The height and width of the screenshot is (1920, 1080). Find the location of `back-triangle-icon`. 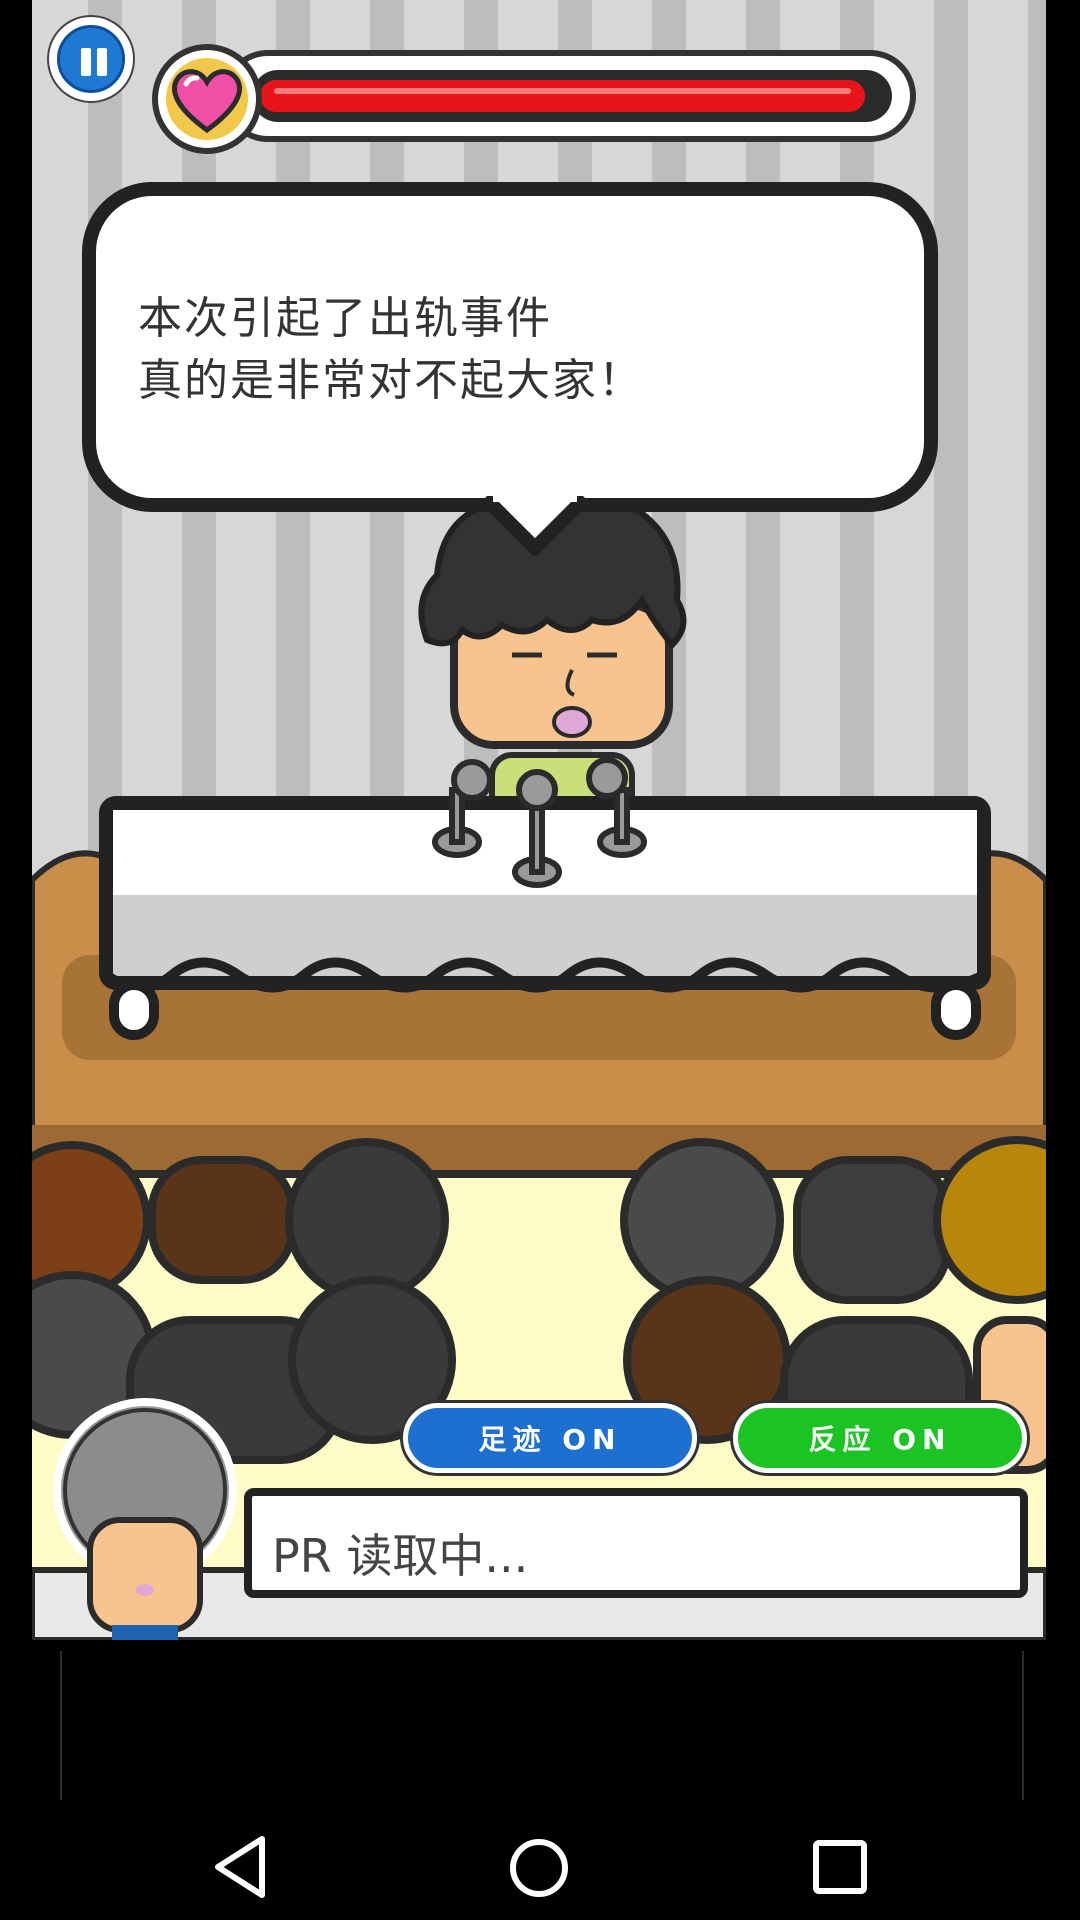

back-triangle-icon is located at coordinates (241, 1867).